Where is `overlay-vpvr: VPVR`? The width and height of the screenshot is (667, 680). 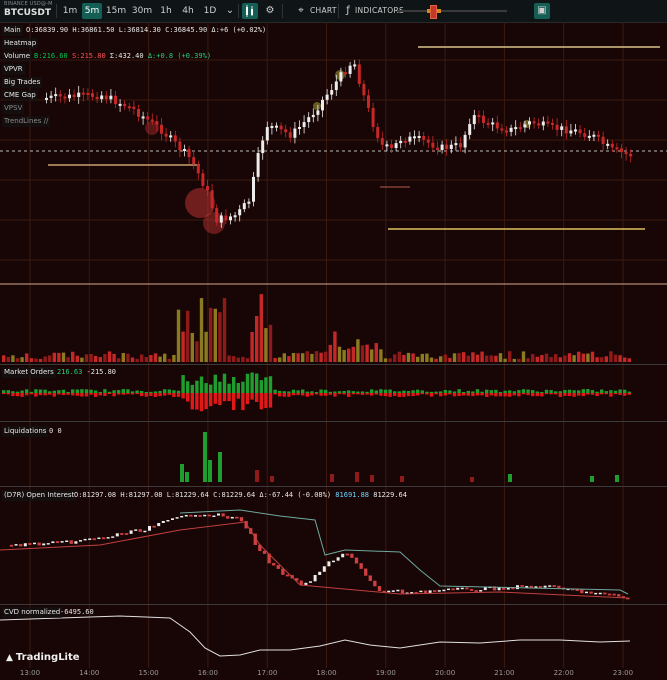
overlay-vpvr: VPVR is located at coordinates (13, 69).